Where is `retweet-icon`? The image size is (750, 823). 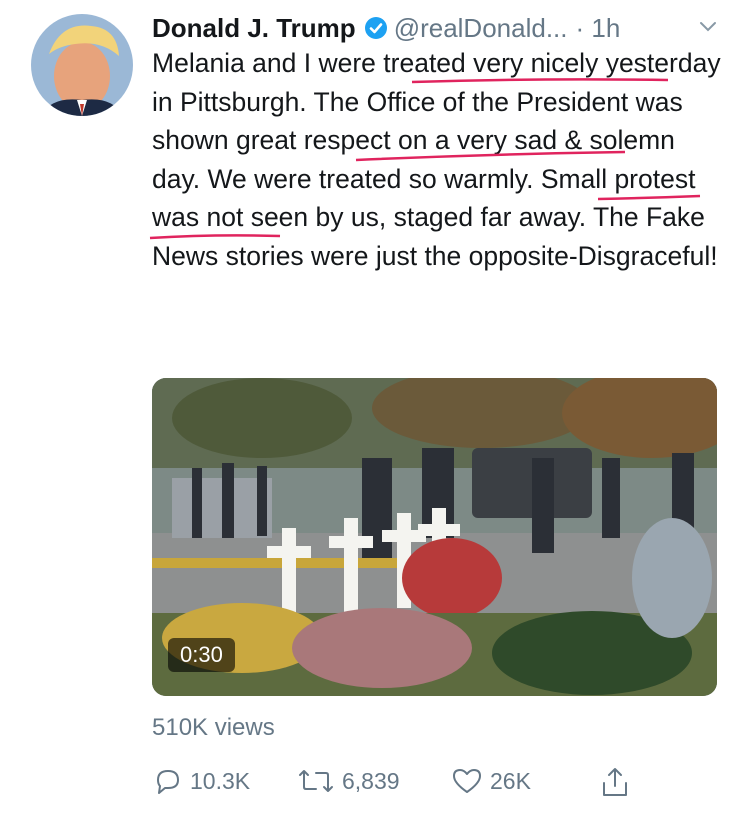
retweet-icon is located at coordinates (316, 781).